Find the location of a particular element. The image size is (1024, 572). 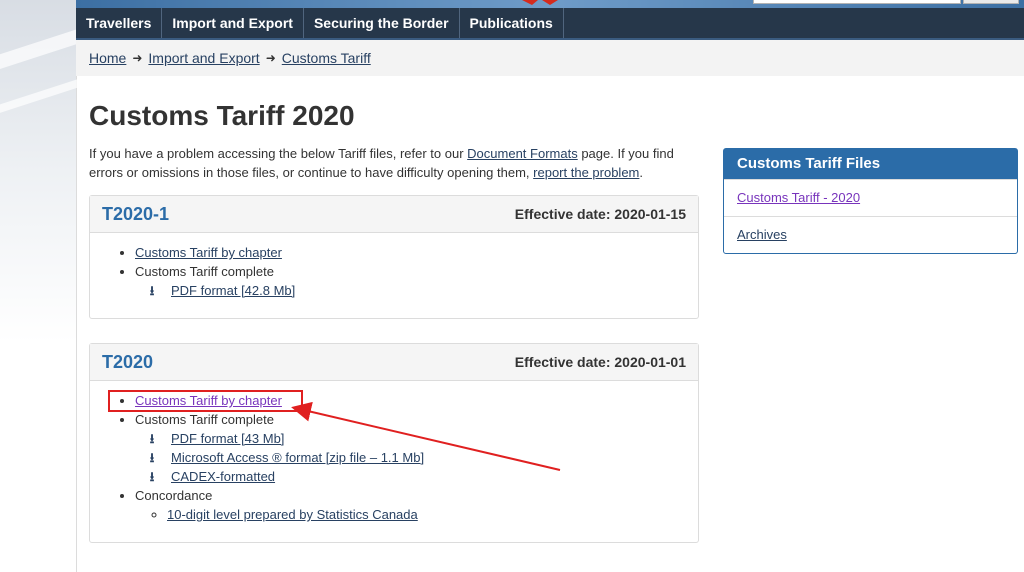

panel-title: T2020 is located at coordinates (128, 361).